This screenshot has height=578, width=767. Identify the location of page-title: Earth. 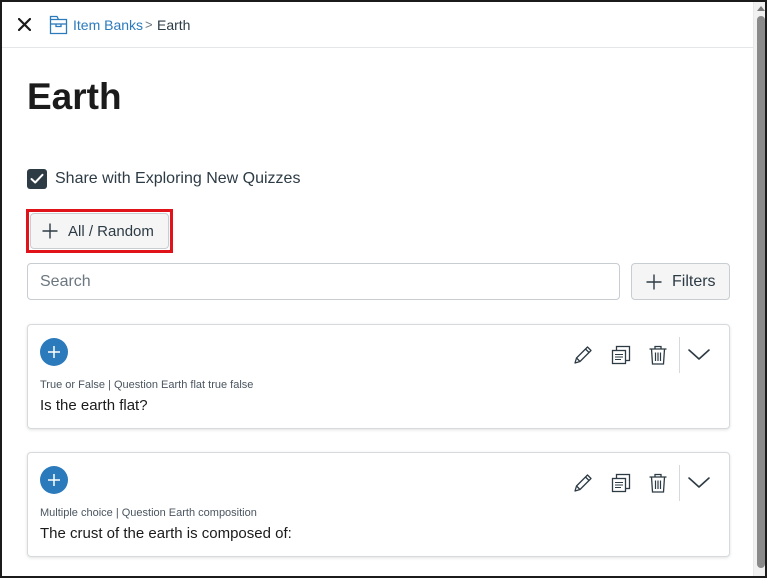
(74, 96).